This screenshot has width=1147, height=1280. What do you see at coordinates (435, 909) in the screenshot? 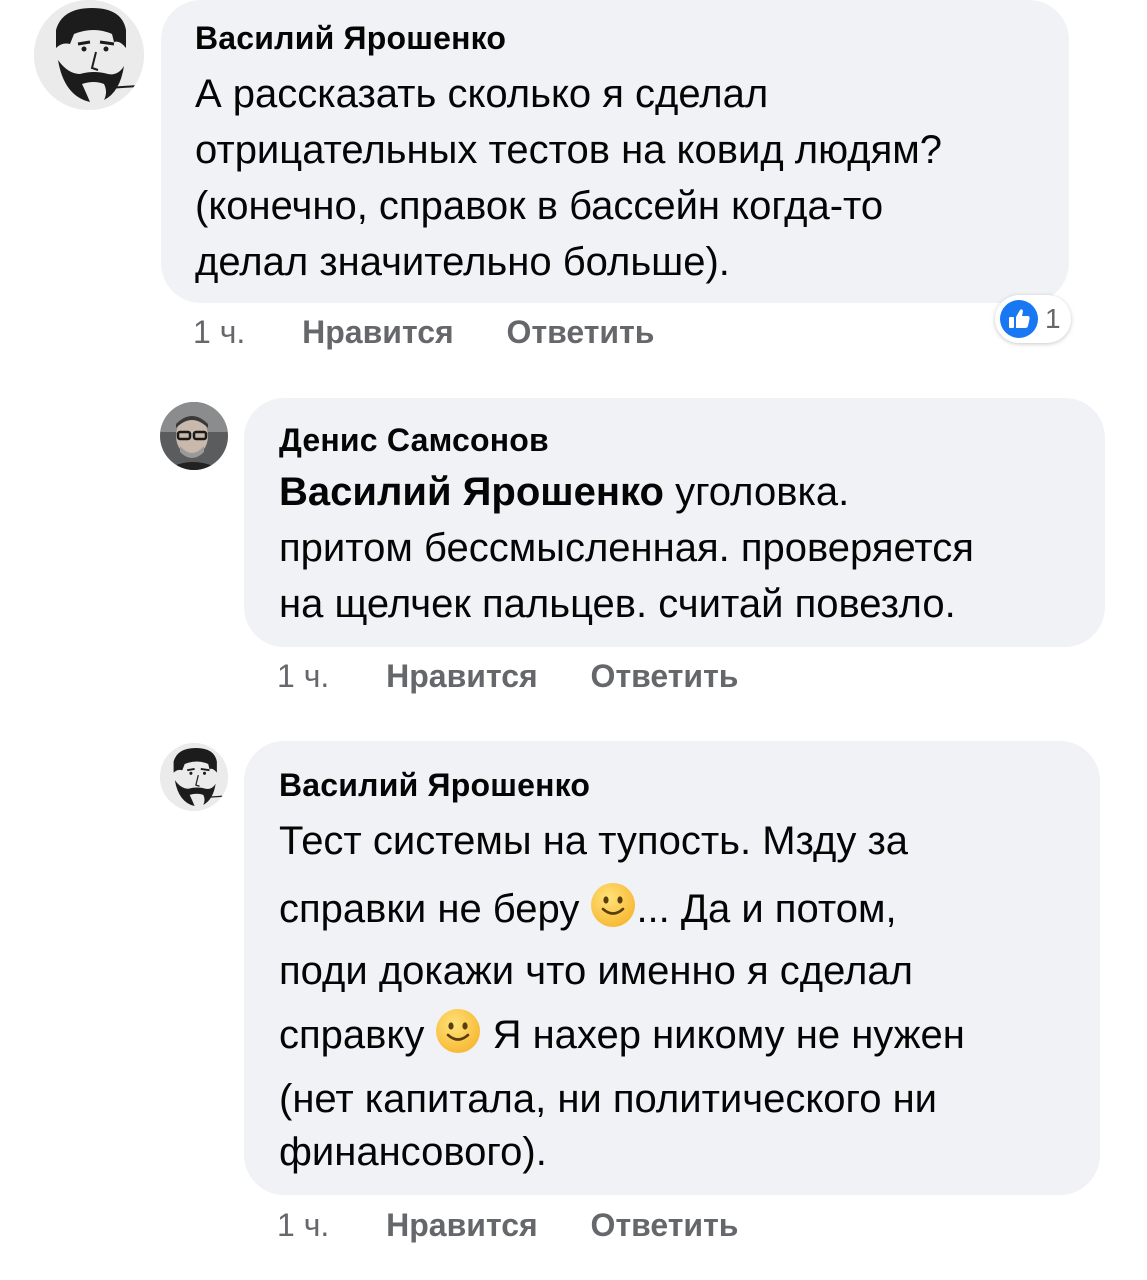
I see `comment-text-fragment: справки не беру` at bounding box center [435, 909].